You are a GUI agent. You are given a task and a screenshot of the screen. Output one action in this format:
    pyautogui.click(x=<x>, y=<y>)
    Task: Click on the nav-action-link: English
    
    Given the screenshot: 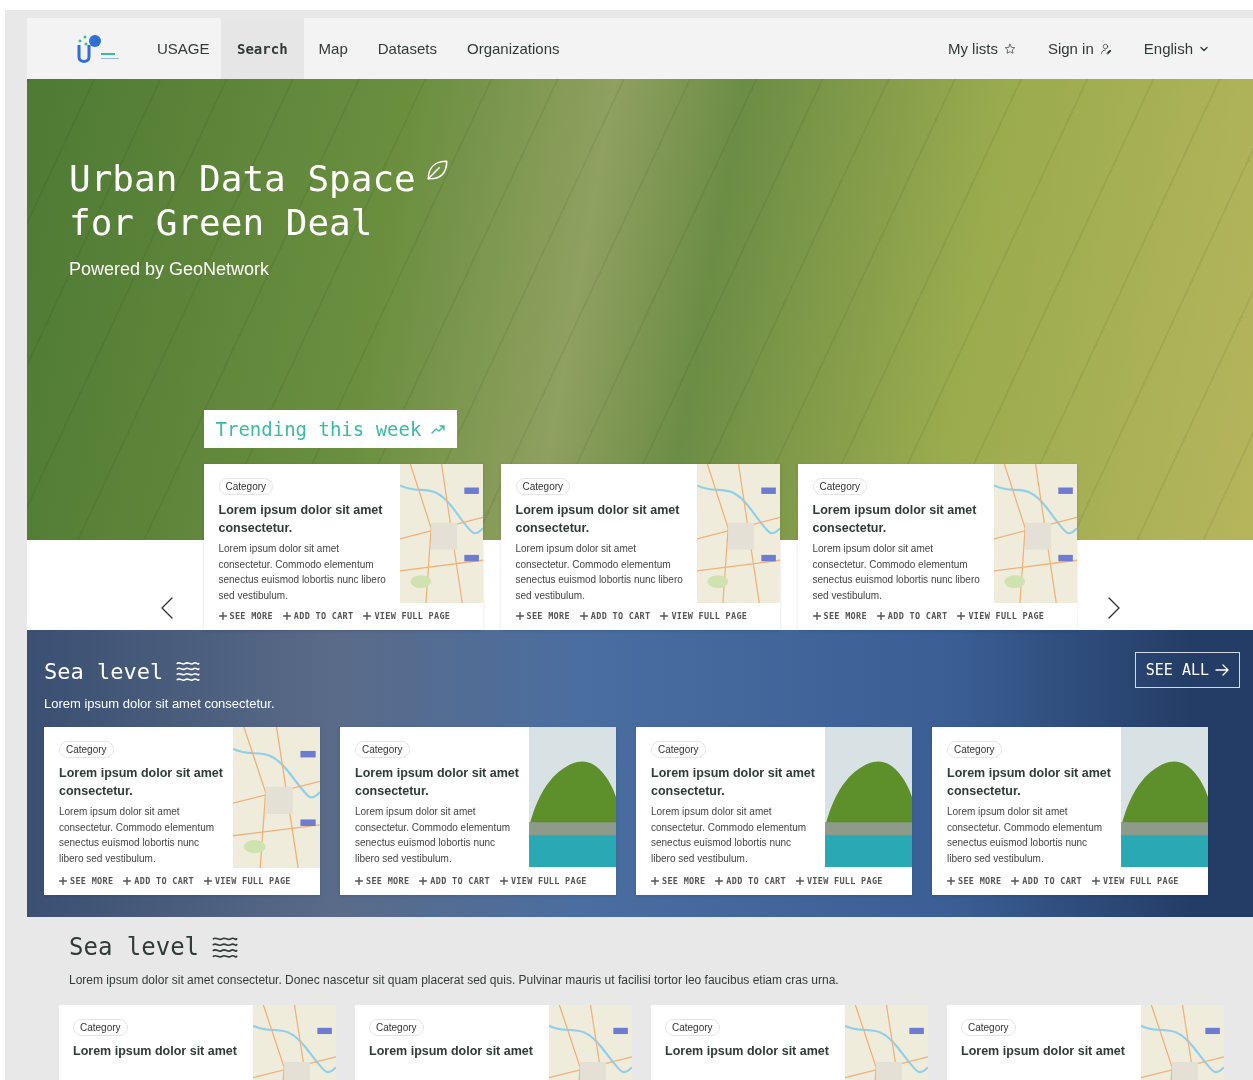 What is the action you would take?
    pyautogui.click(x=1176, y=48)
    